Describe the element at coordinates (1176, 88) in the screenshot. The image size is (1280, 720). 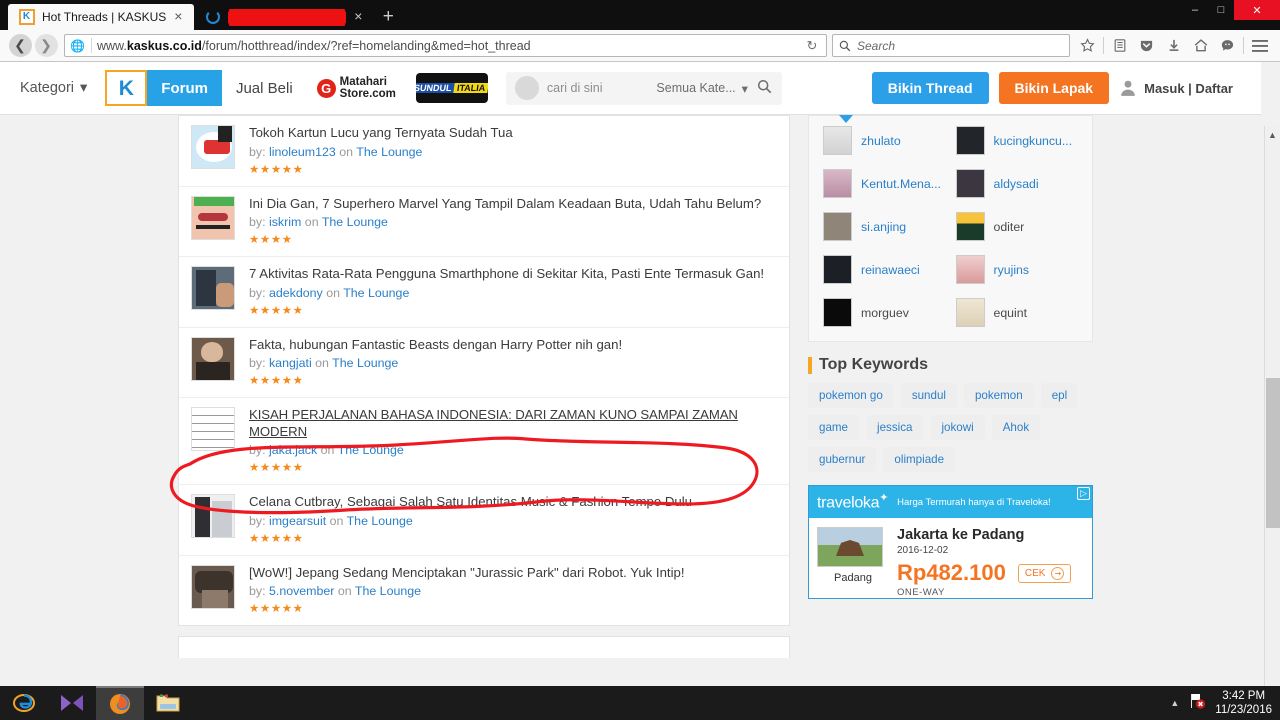
I see `login-register-link: Masuk | Daftar` at that location.